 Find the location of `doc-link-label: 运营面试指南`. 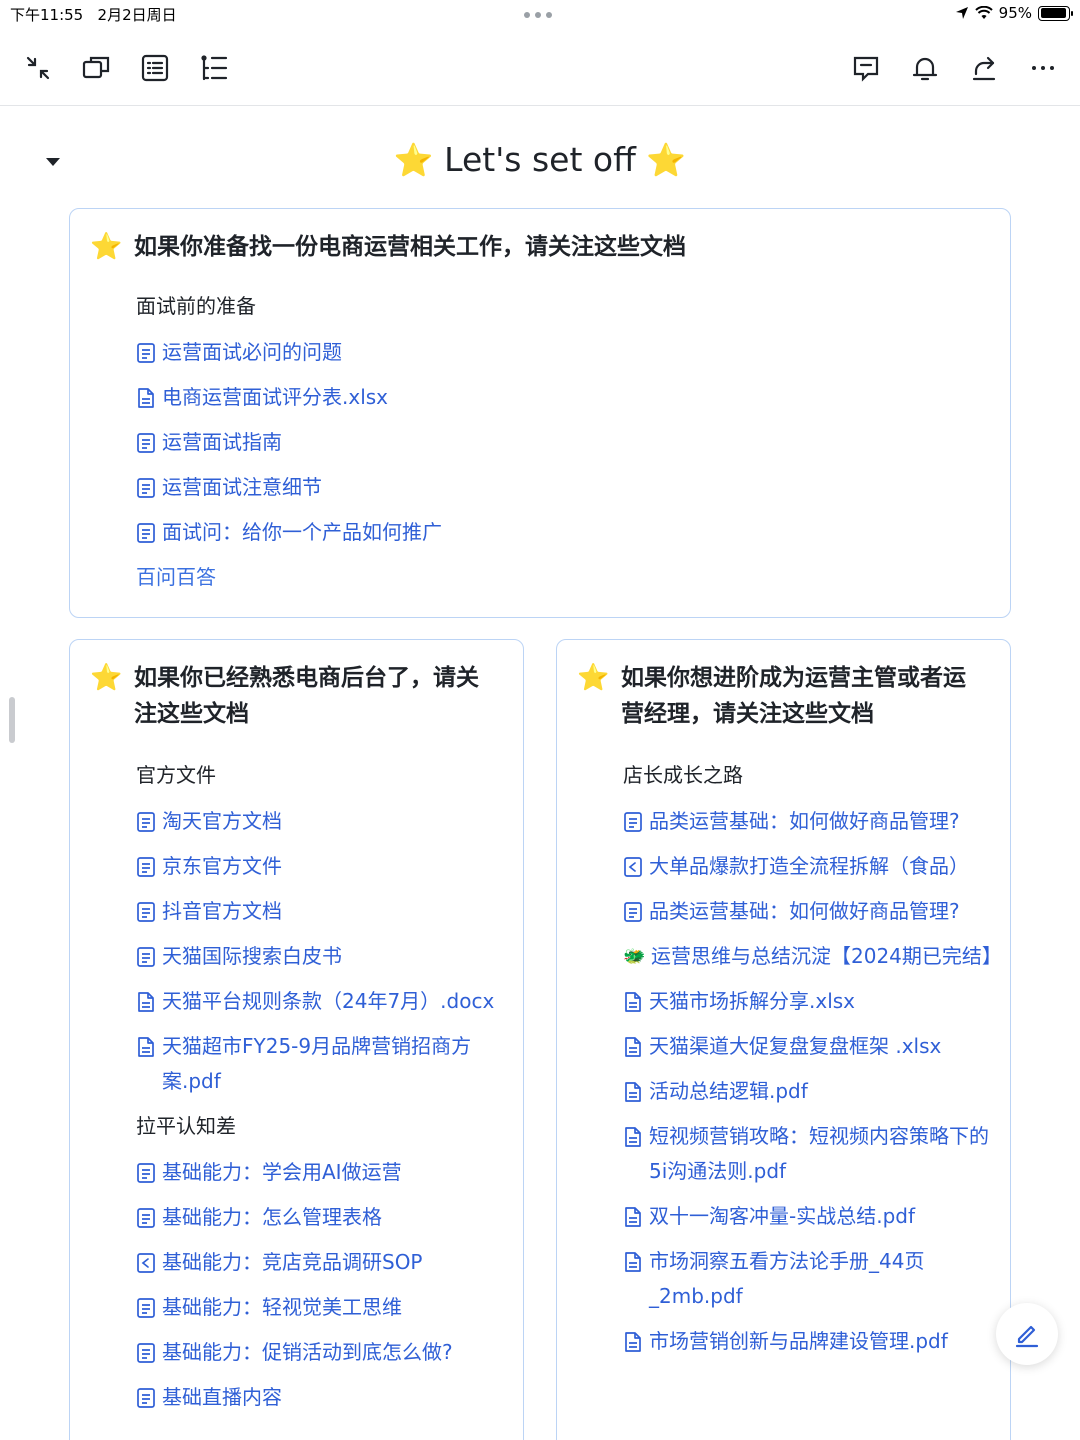

doc-link-label: 运营面试指南 is located at coordinates (222, 442).